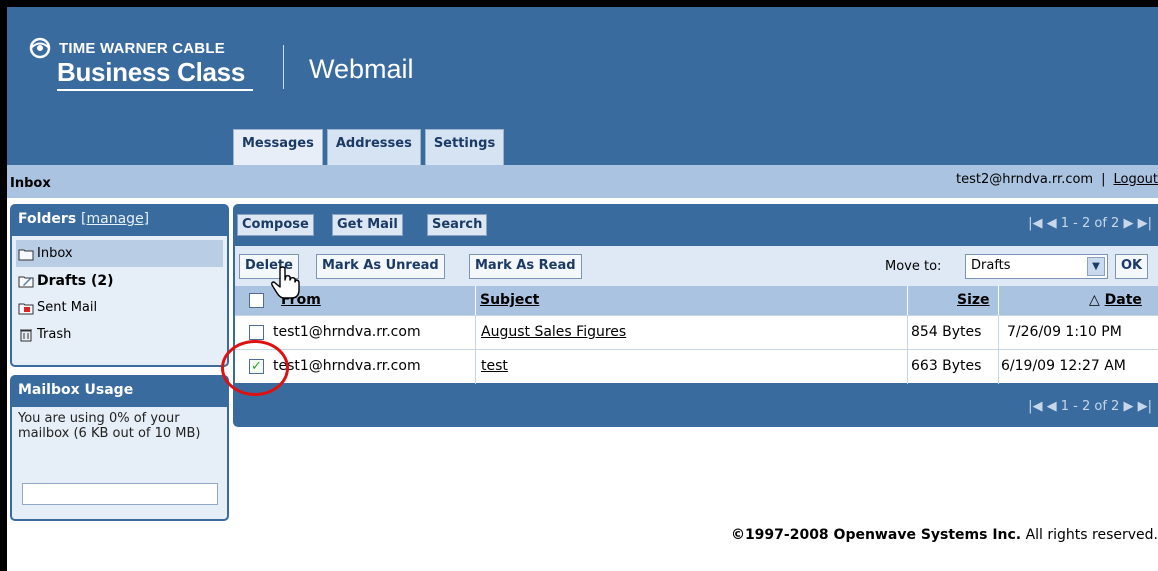 The width and height of the screenshot is (1158, 571). Describe the element at coordinates (151, 72) in the screenshot. I see `brand-line2: Business Class` at that location.